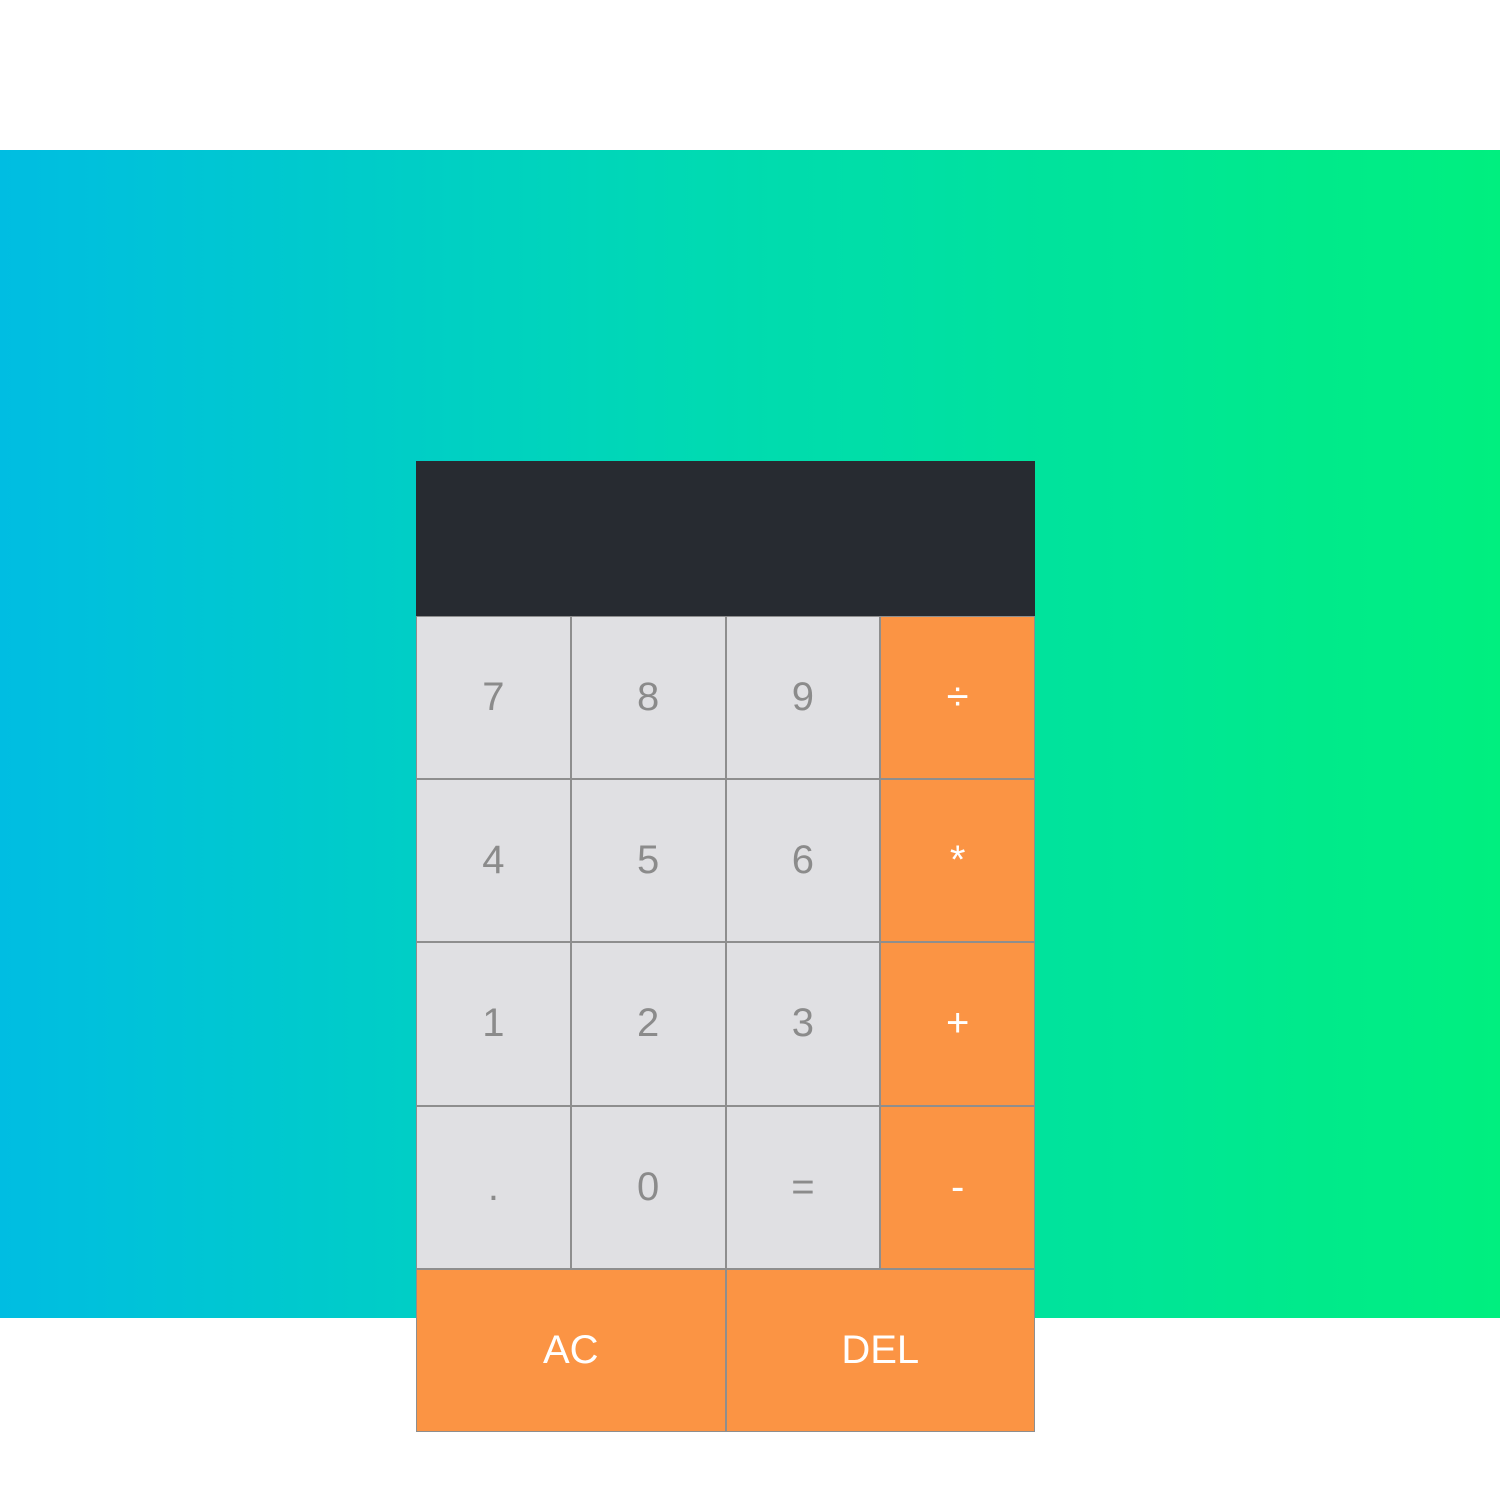 Image resolution: width=1500 pixels, height=1500 pixels. What do you see at coordinates (725, 491) in the screenshot?
I see `previous-operand` at bounding box center [725, 491].